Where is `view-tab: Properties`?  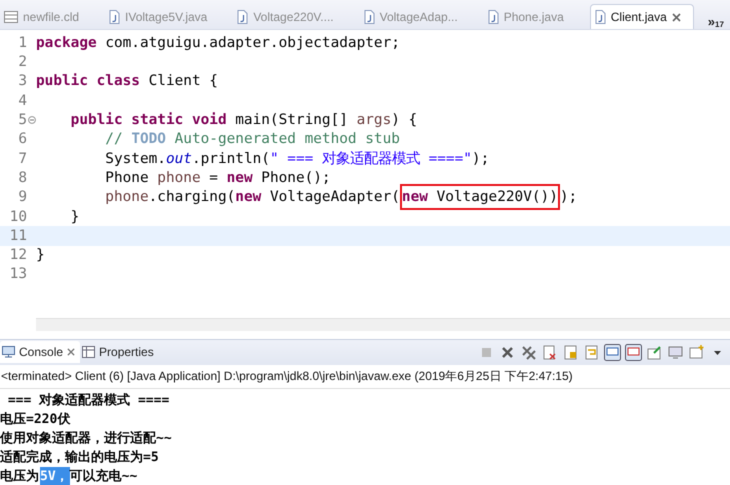
view-tab: Properties is located at coordinates (119, 352).